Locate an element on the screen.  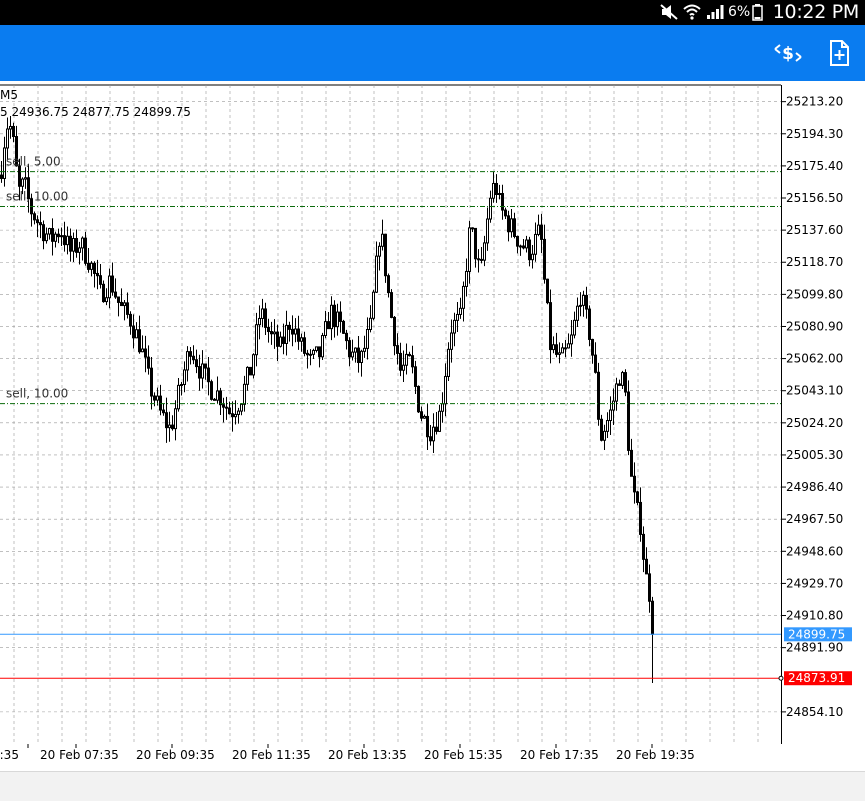
new-order-icon is located at coordinates (839, 53).